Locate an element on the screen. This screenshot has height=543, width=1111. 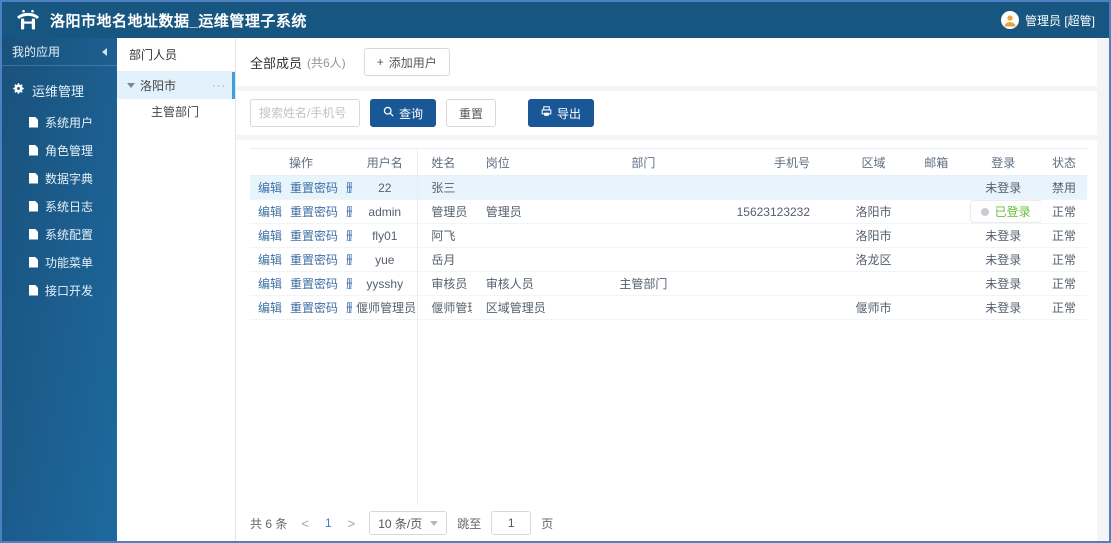
export-button: 导出 is located at coordinates (561, 113).